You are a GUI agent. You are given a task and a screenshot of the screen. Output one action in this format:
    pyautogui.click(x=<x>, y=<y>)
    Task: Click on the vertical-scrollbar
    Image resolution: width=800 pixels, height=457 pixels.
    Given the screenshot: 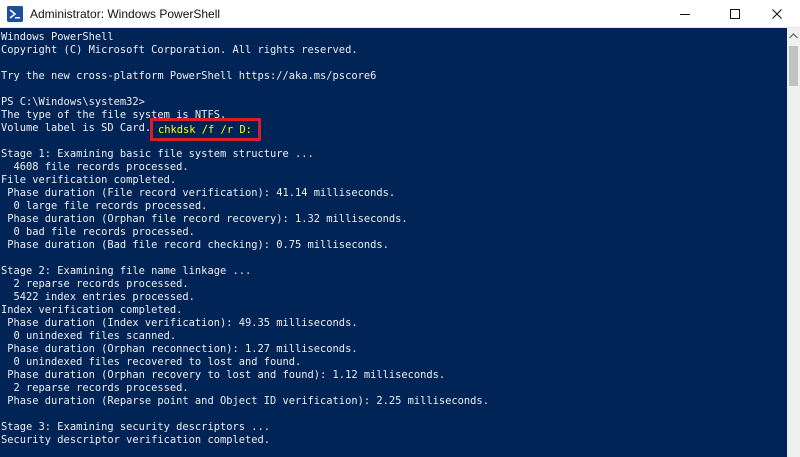 What is the action you would take?
    pyautogui.click(x=793, y=242)
    